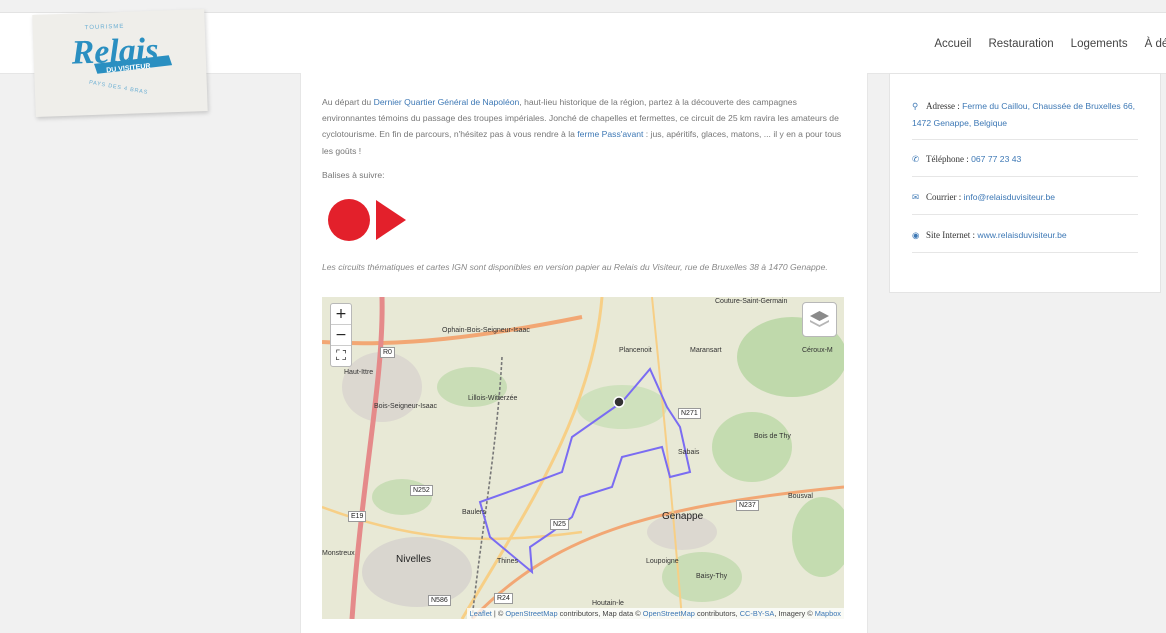  Describe the element at coordinates (635, 350) in the screenshot. I see `map-label-plancenoit: Plancenoit` at that location.